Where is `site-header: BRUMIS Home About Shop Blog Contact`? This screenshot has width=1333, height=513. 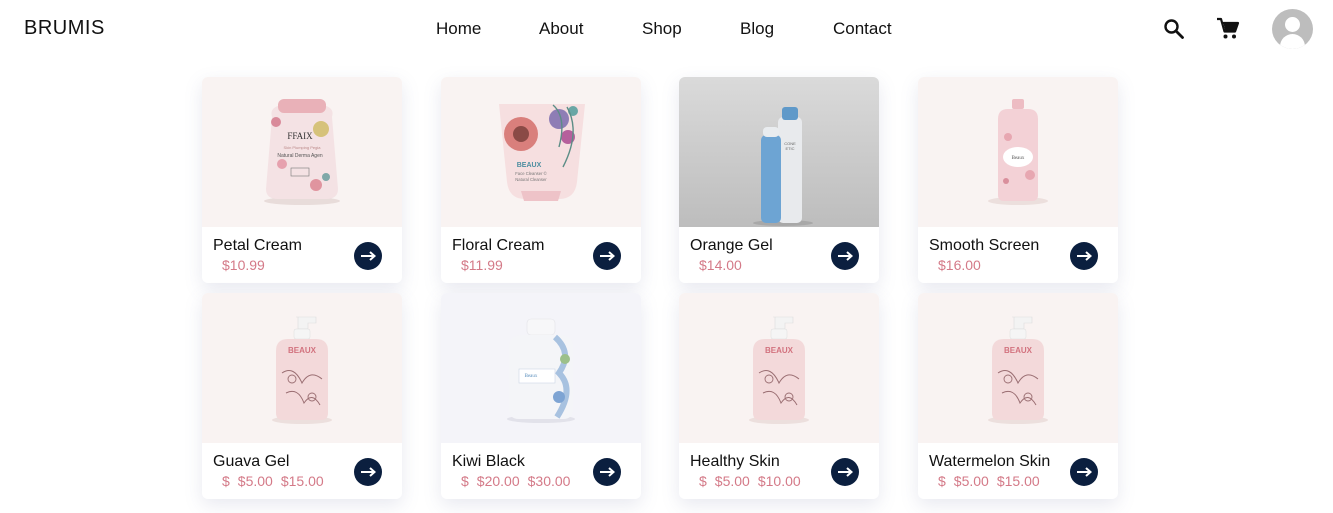 site-header: BRUMIS Home About Shop Blog Contact is located at coordinates (666, 29).